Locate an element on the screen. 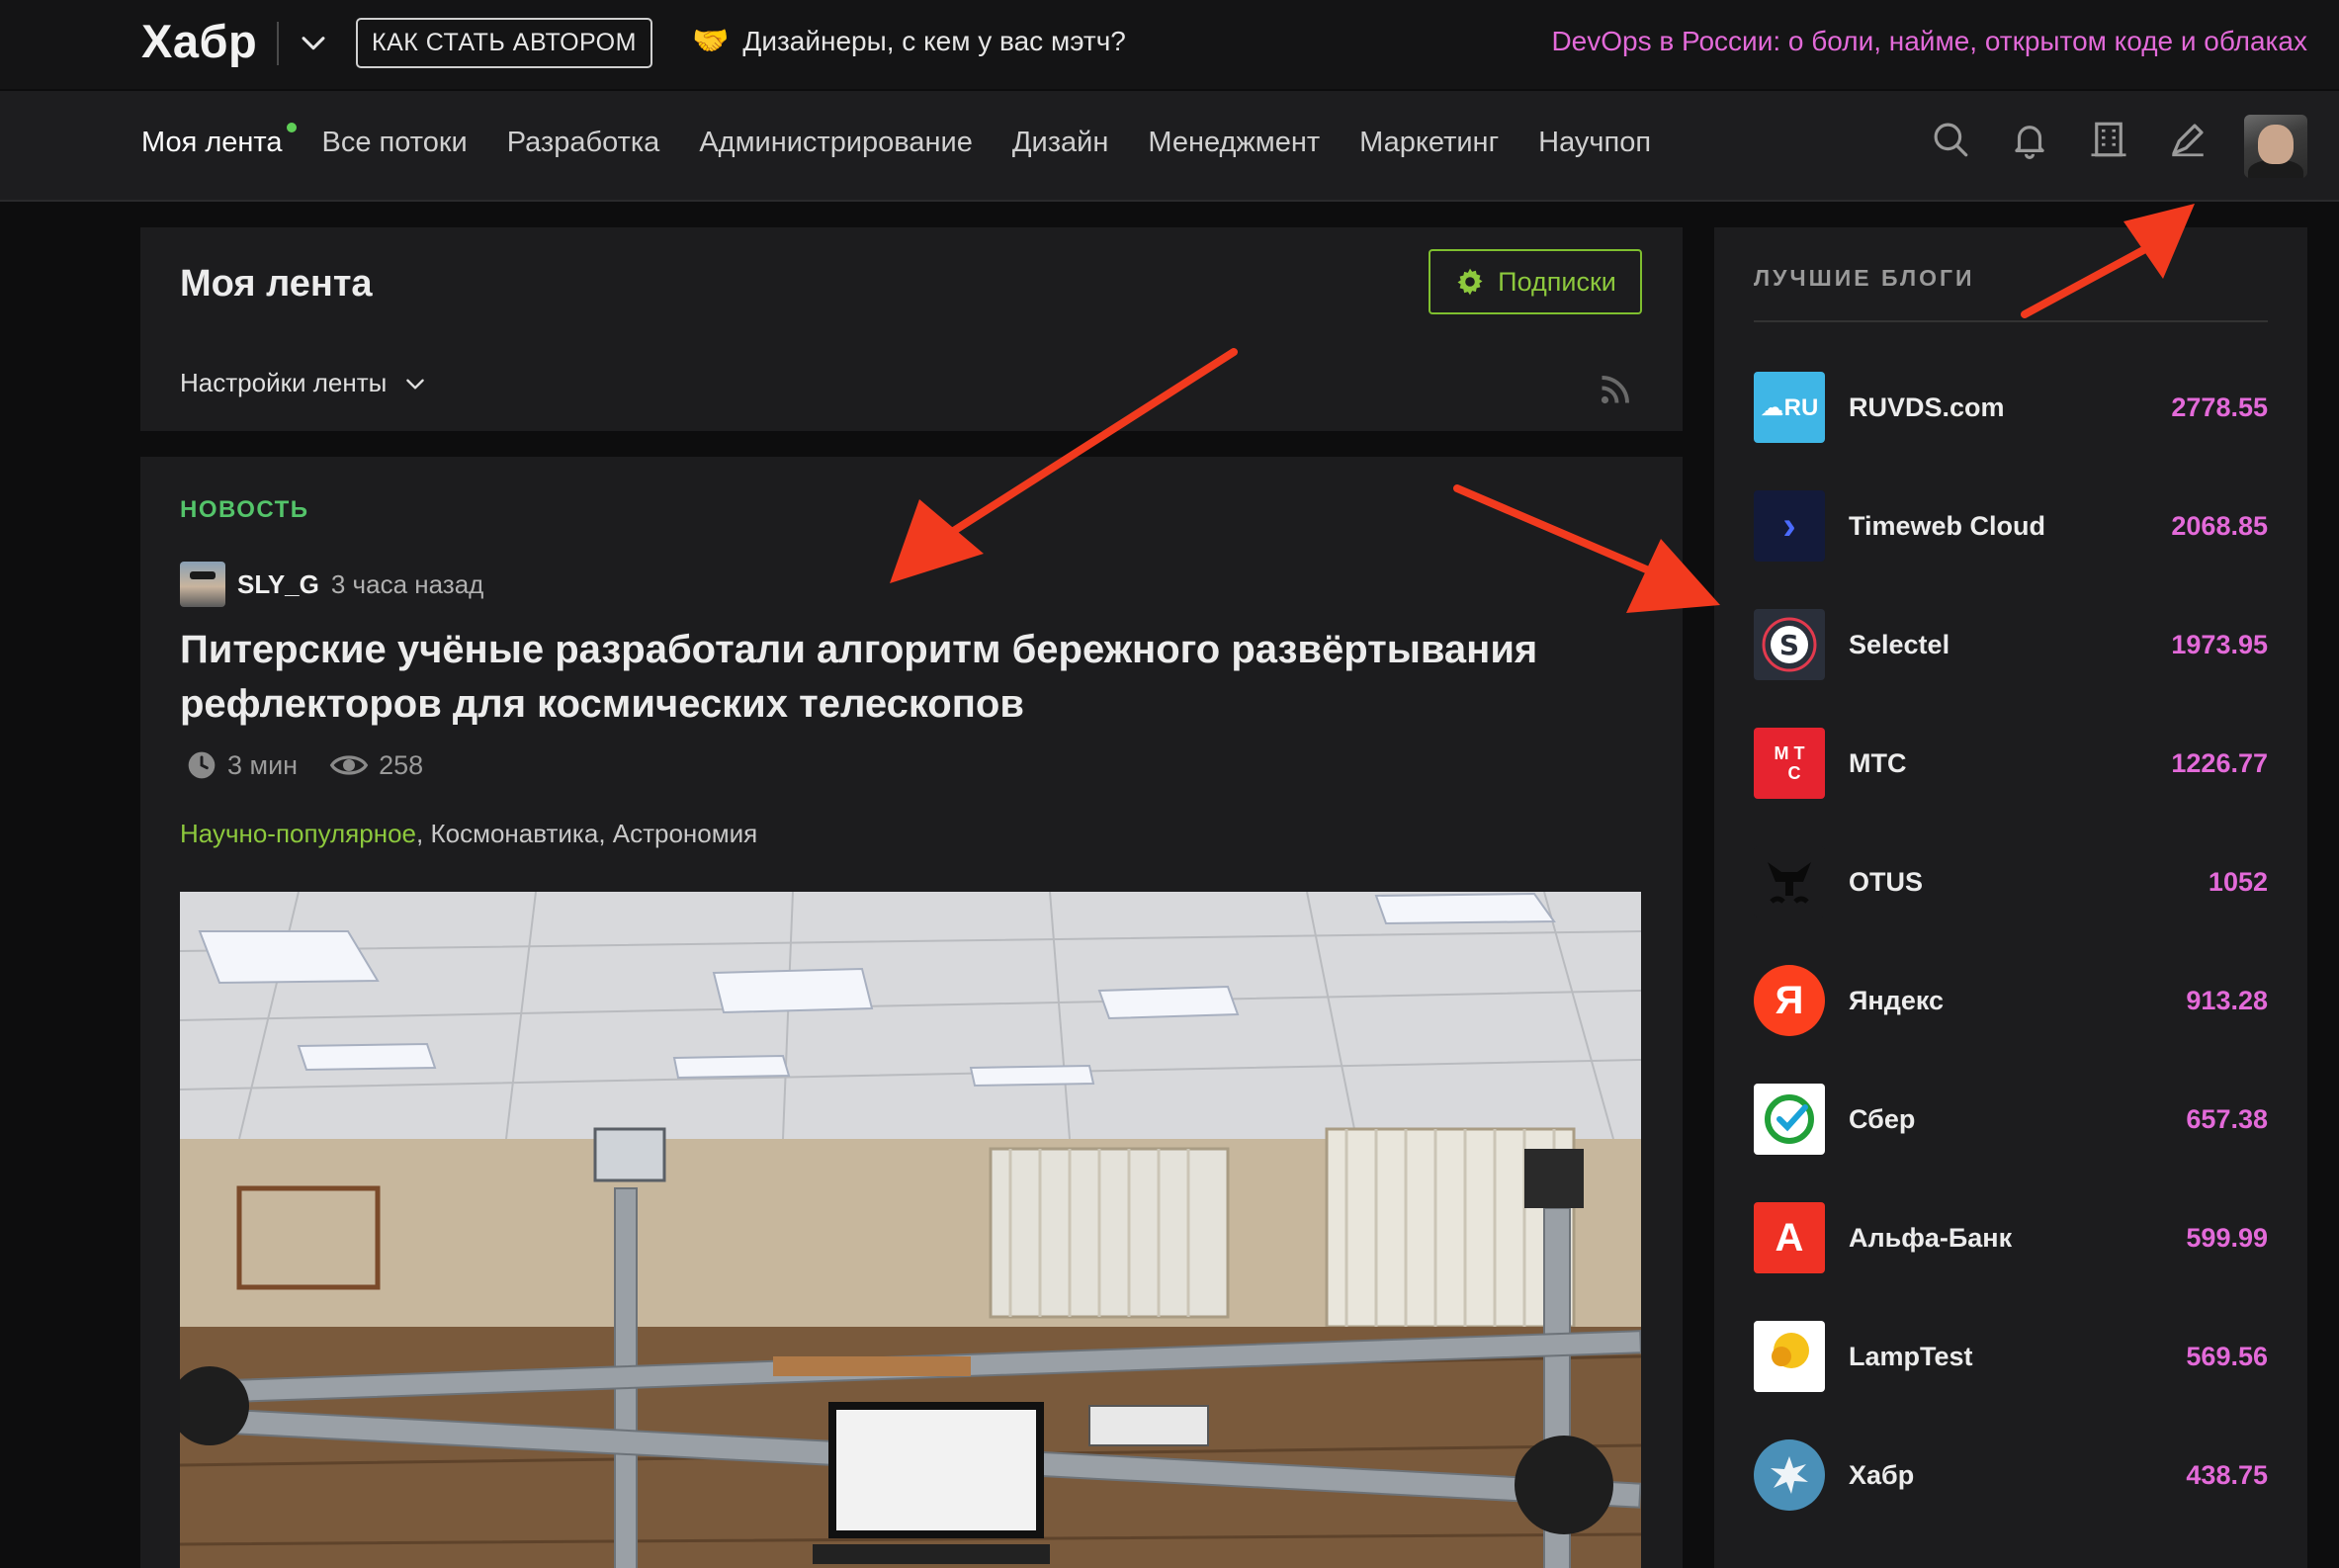 The image size is (2339, 1568). annotation-arrows is located at coordinates (1542, 408).